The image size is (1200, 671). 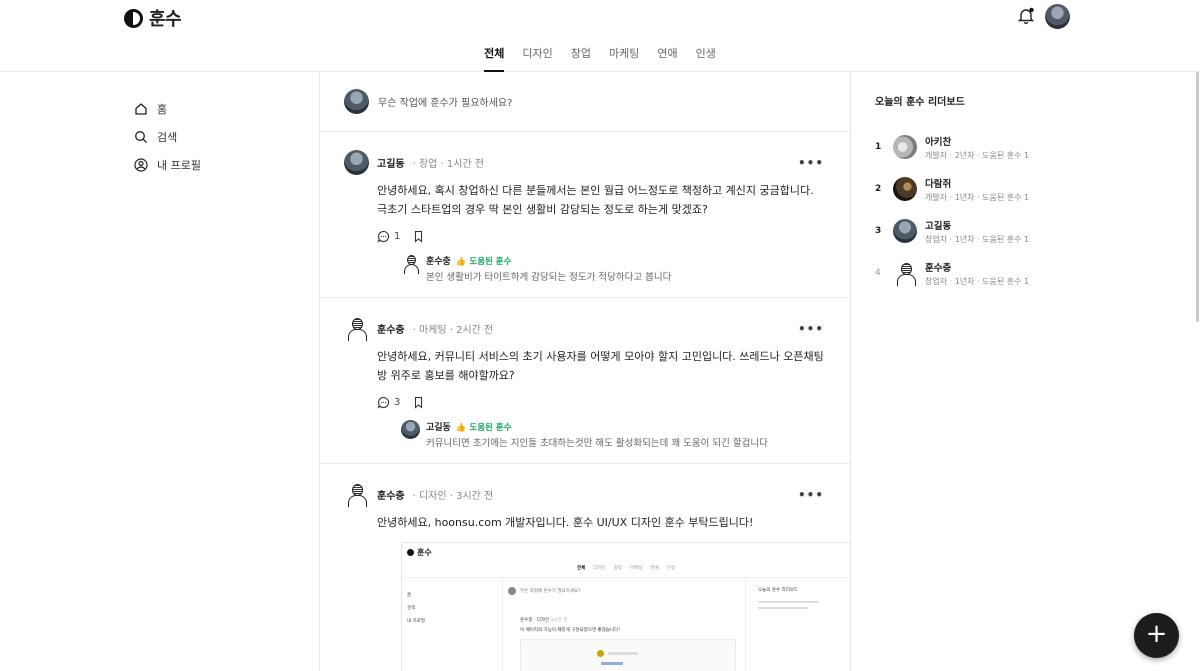 What do you see at coordinates (570, 630) in the screenshot?
I see `image-post-body: 이 페이지의 기능이 재밌게 구현되었으면 좋겠습니다!` at bounding box center [570, 630].